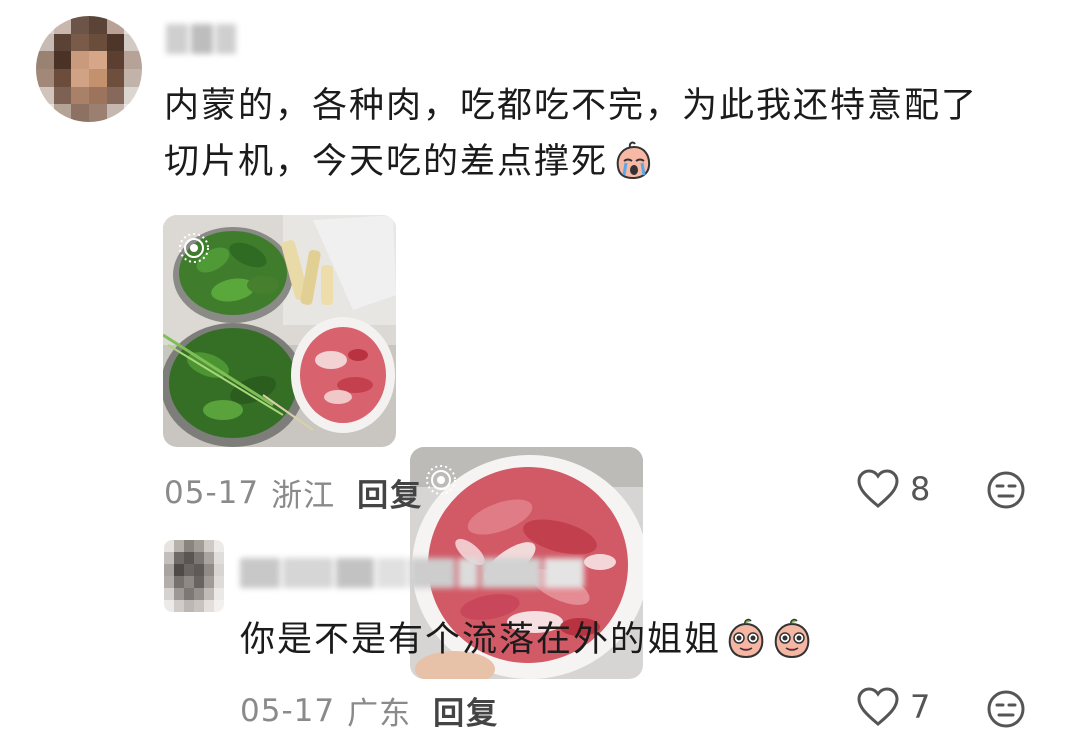 The image size is (1080, 733). Describe the element at coordinates (440, 573) in the screenshot. I see `reply-username` at that location.